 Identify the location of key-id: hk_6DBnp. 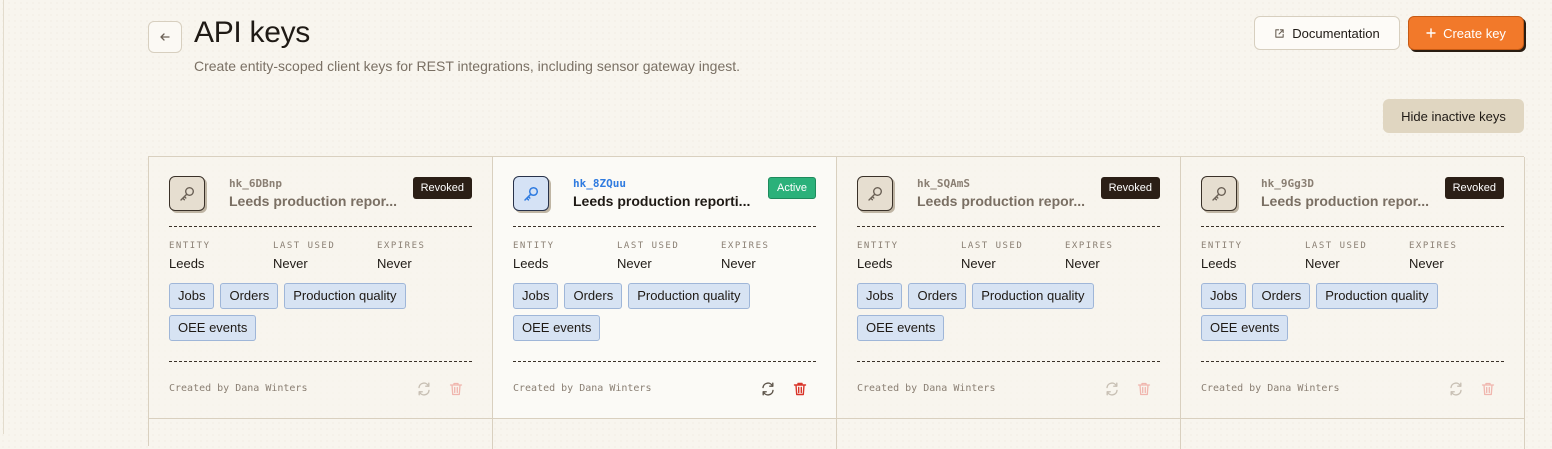
(255, 183).